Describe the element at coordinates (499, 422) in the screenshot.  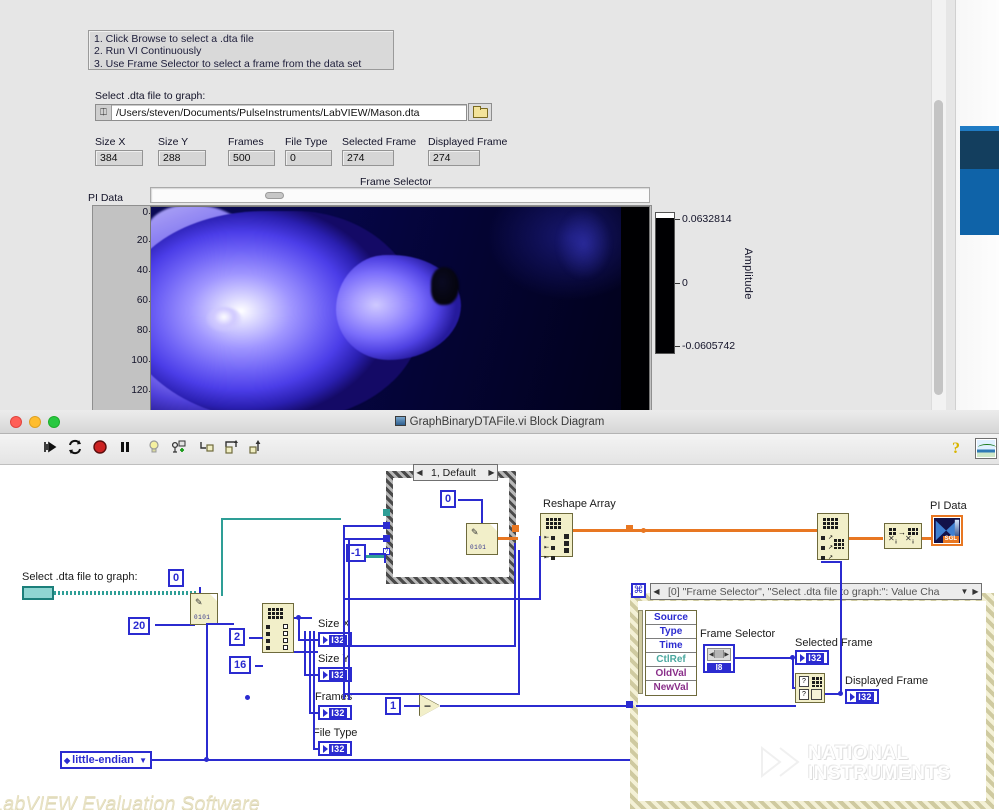
I see `block-diagram-titlebar: GraphBinaryDTAFile.vi Block Diagram` at that location.